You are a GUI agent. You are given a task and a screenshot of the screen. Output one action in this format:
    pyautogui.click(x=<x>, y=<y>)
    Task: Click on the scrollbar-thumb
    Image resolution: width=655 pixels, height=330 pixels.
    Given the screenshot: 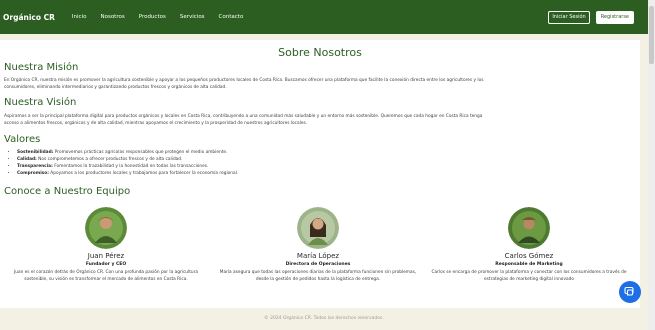 What is the action you would take?
    pyautogui.click(x=651, y=35)
    